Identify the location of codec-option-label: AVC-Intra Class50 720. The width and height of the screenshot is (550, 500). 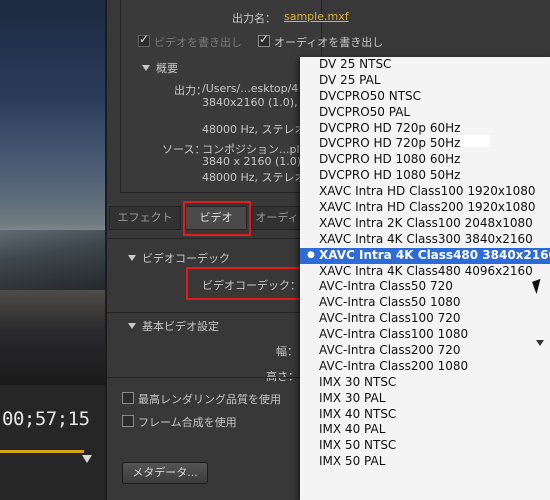
(386, 286).